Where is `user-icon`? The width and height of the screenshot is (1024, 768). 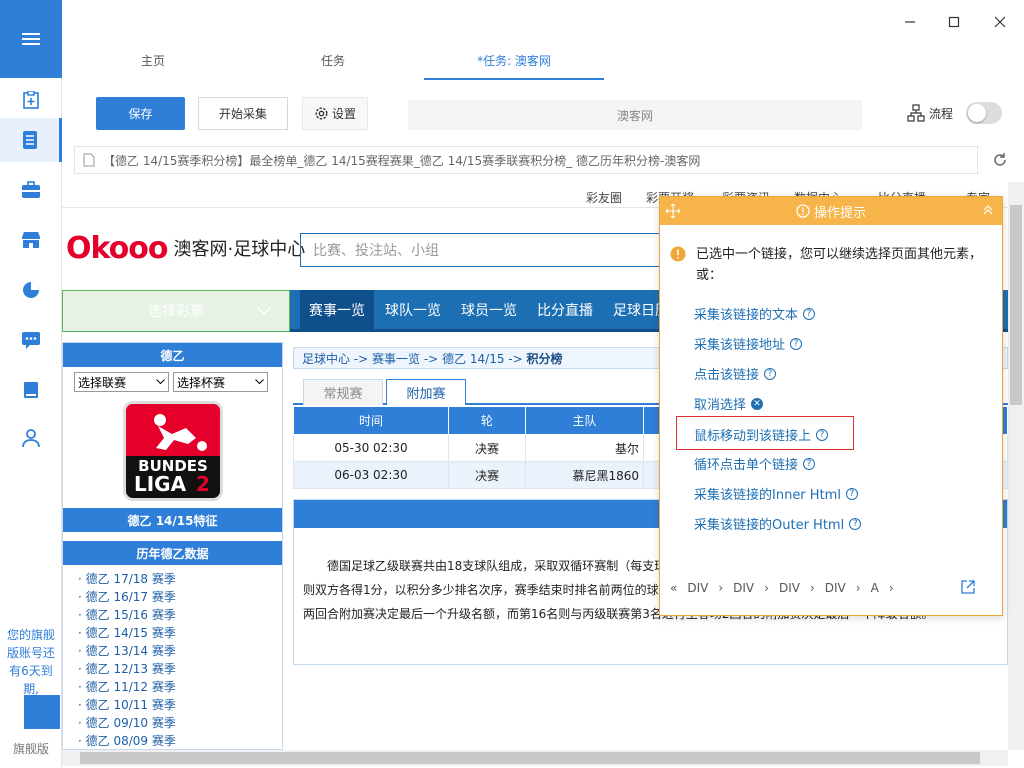 user-icon is located at coordinates (31, 438).